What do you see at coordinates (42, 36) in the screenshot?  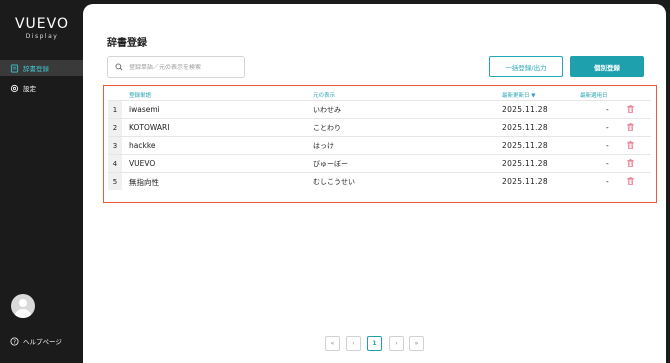 I see `logo-subtext: Display` at bounding box center [42, 36].